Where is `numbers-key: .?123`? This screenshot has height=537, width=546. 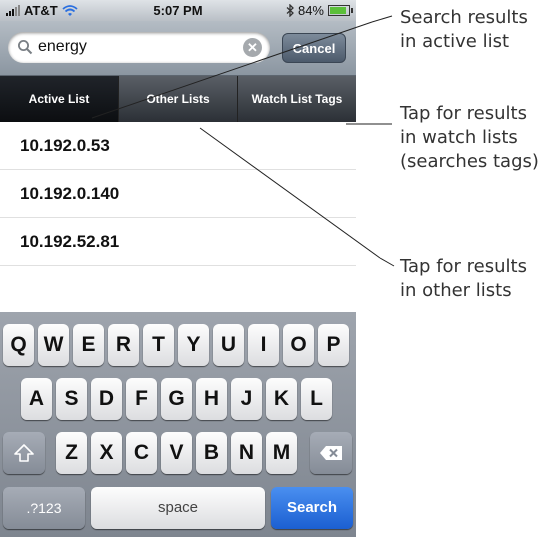 numbers-key: .?123 is located at coordinates (44, 508).